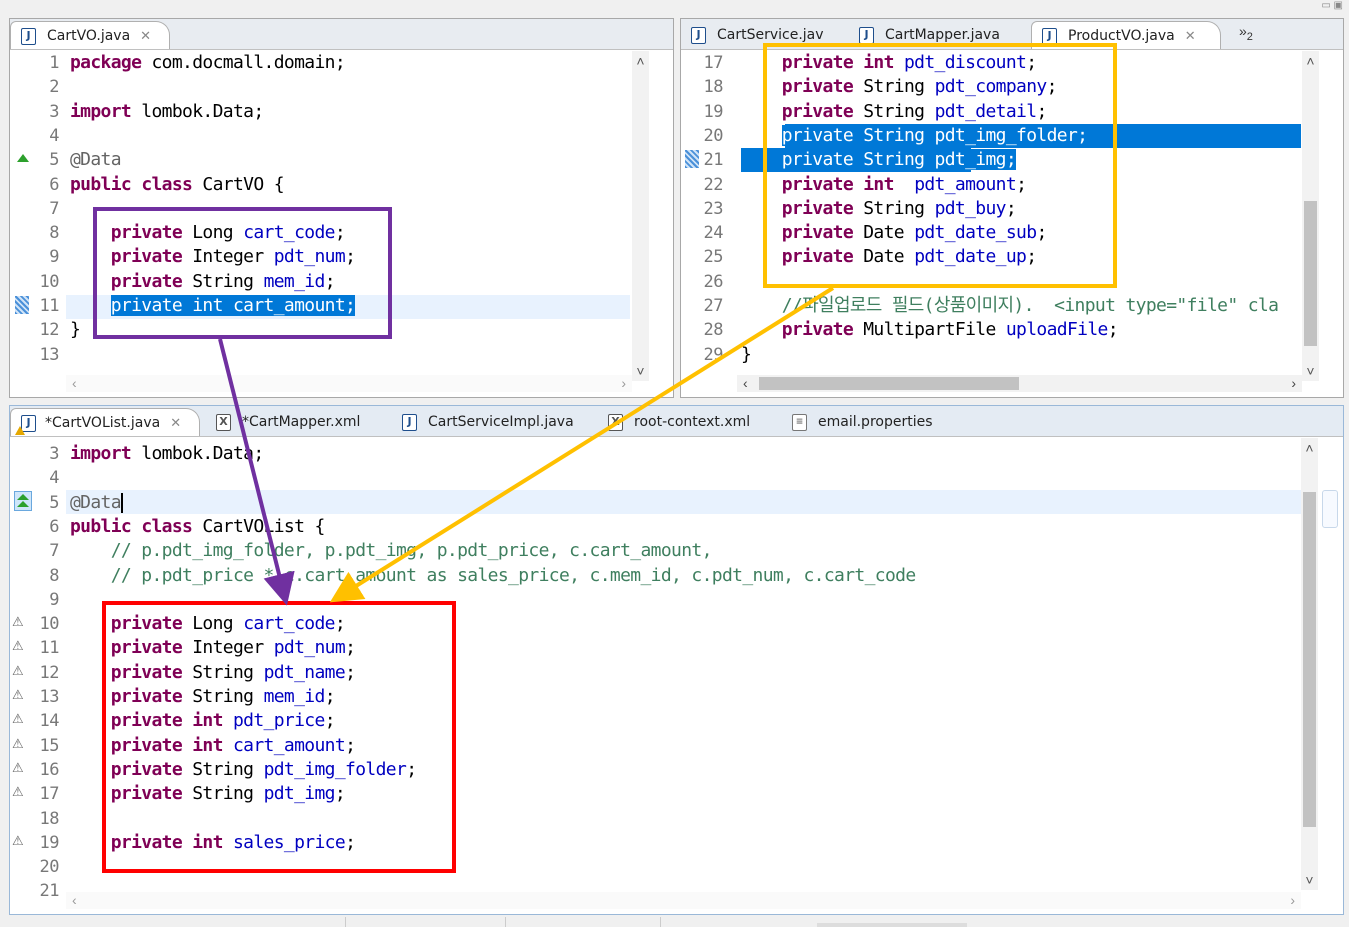  I want to click on red-highlight-box, so click(279, 737).